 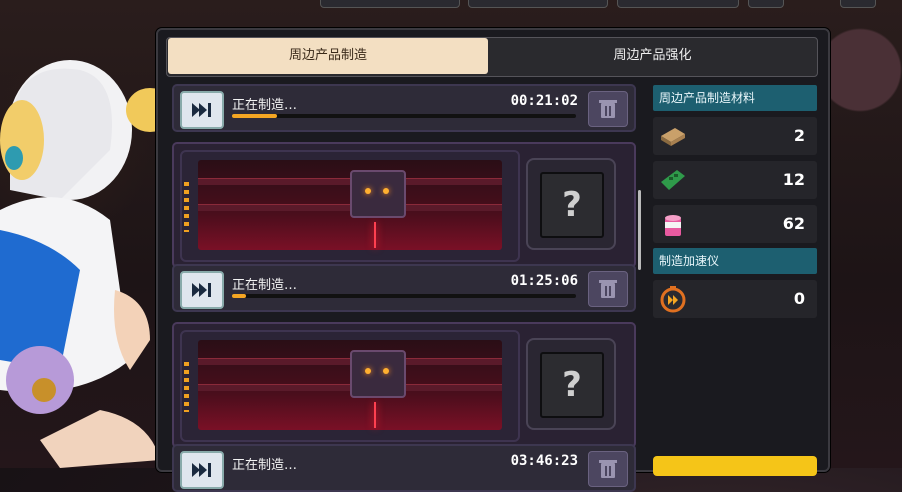 I want to click on materials-header: 周边产品制造材料, so click(x=735, y=98).